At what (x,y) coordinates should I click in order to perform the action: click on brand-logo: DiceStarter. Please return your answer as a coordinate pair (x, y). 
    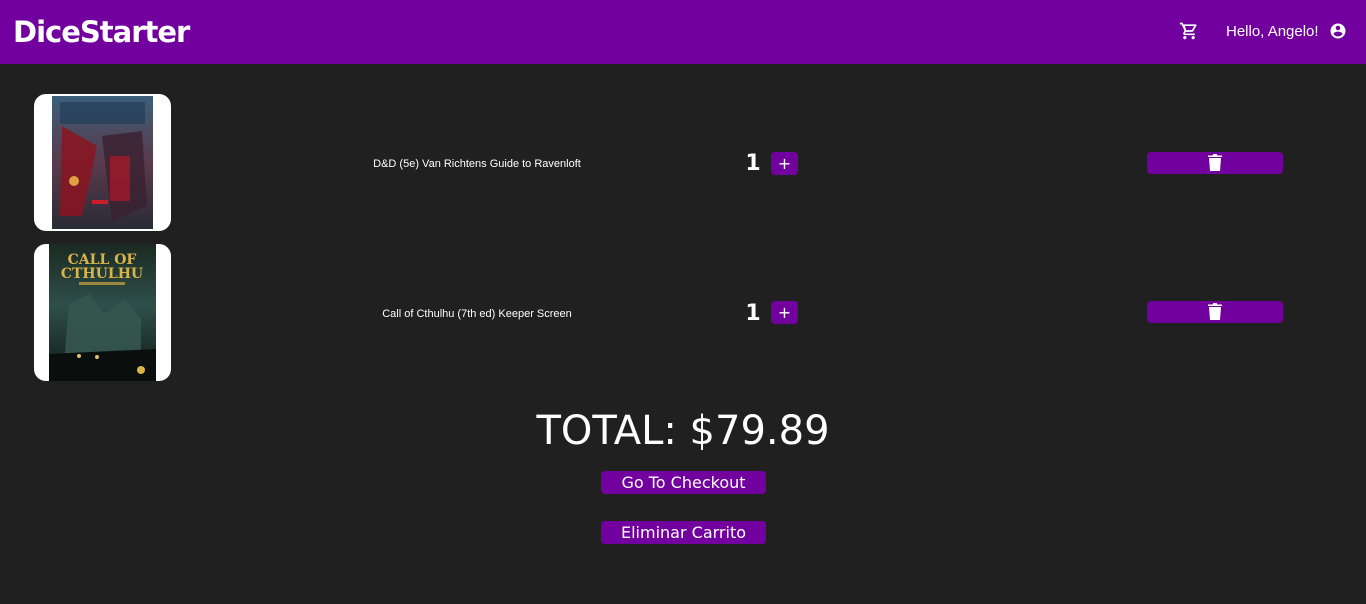
    Looking at the image, I should click on (101, 32).